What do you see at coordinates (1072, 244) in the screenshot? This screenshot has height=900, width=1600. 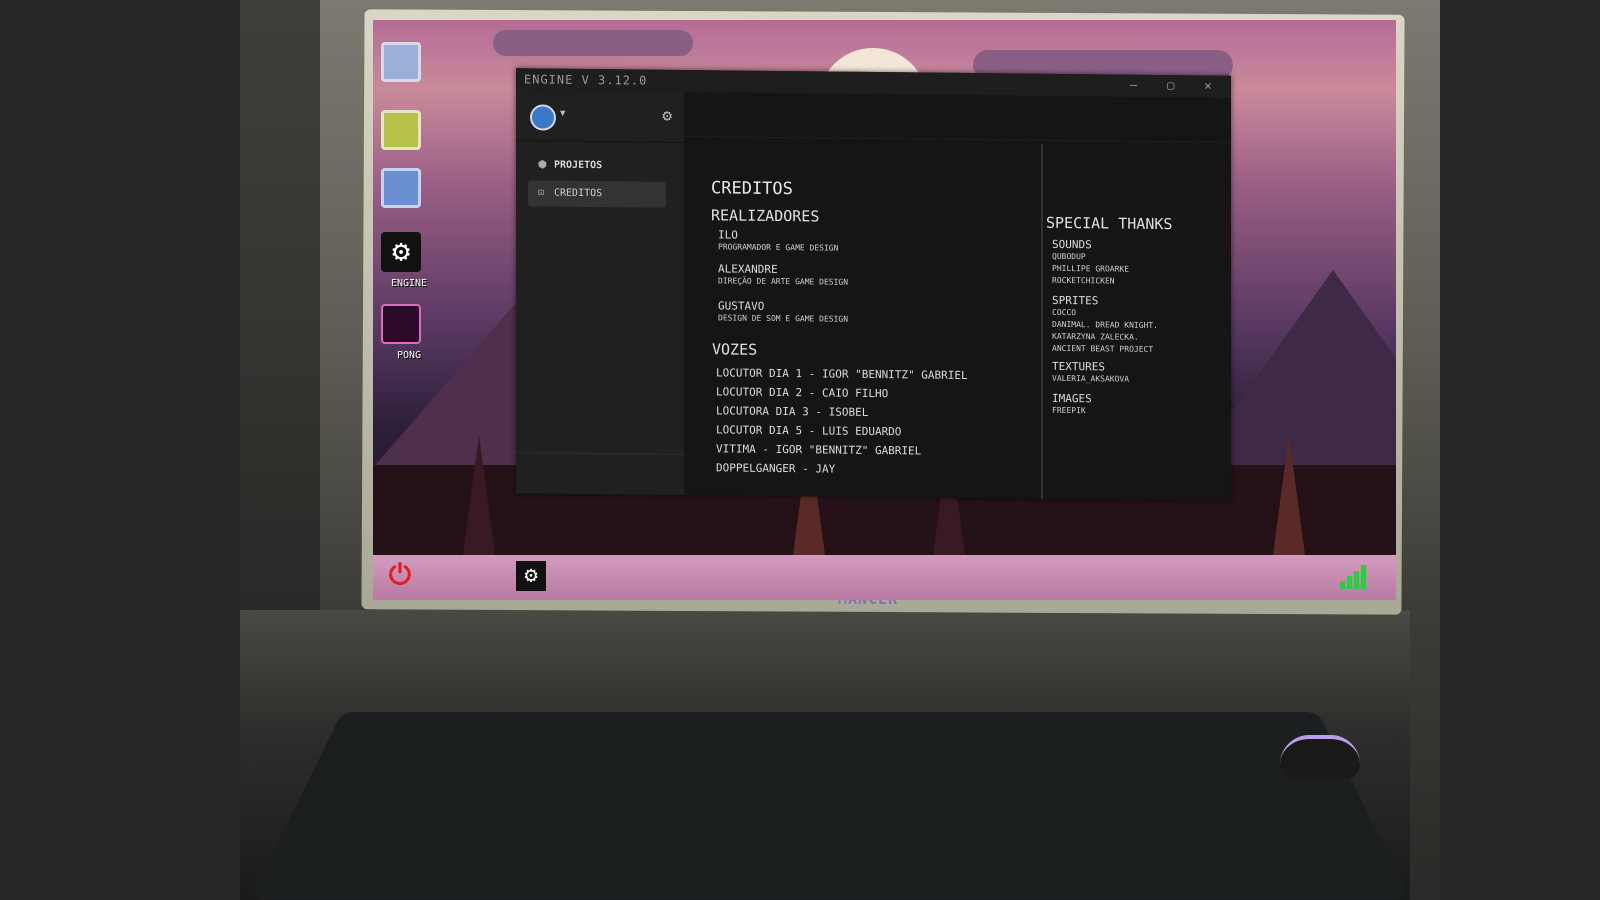 I see `thanks-section-heading: SOUNDS` at bounding box center [1072, 244].